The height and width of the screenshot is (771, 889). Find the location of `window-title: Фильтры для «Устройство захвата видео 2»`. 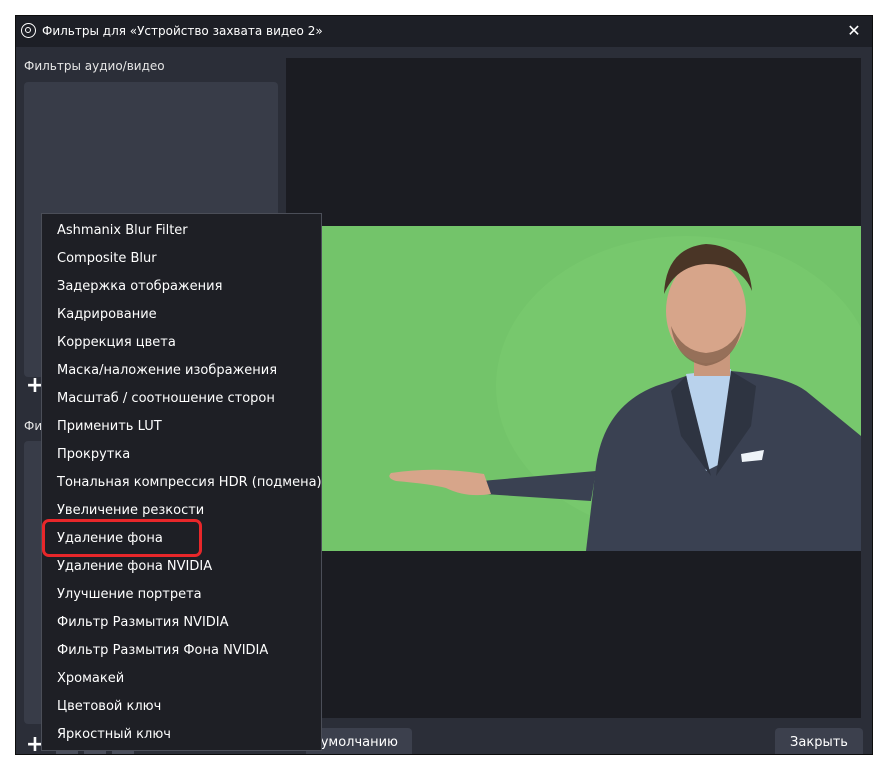

window-title: Фильтры для «Устройство захвата видео 2» is located at coordinates (182, 31).